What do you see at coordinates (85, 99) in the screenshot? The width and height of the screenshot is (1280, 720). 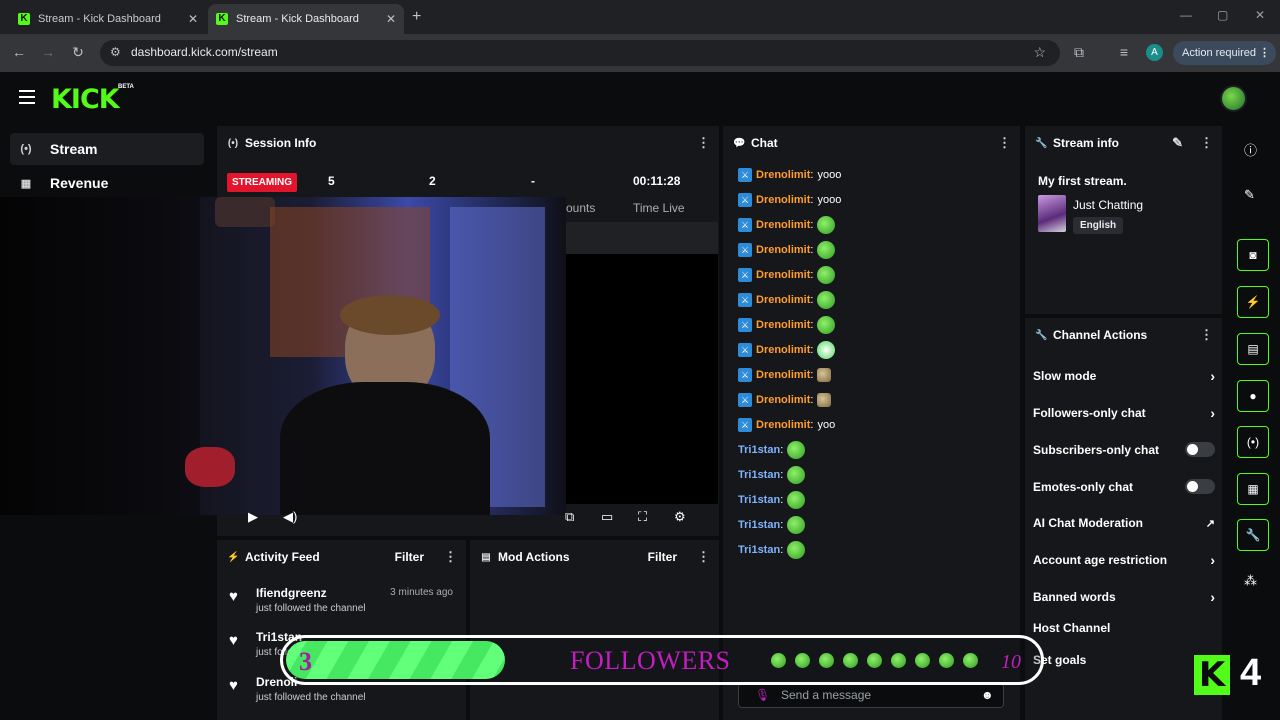 I see `kick-logo: KICK` at bounding box center [85, 99].